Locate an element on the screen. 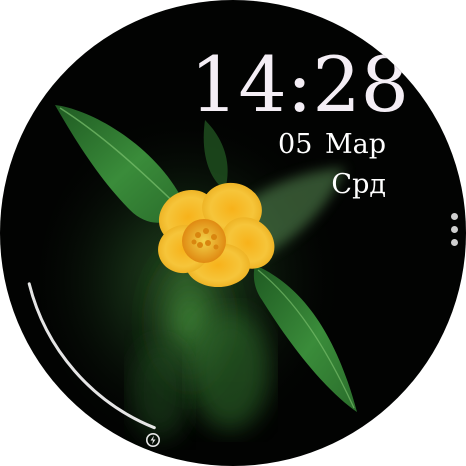 This screenshot has height=466, width=466. battery-charging-icon is located at coordinates (153, 440).